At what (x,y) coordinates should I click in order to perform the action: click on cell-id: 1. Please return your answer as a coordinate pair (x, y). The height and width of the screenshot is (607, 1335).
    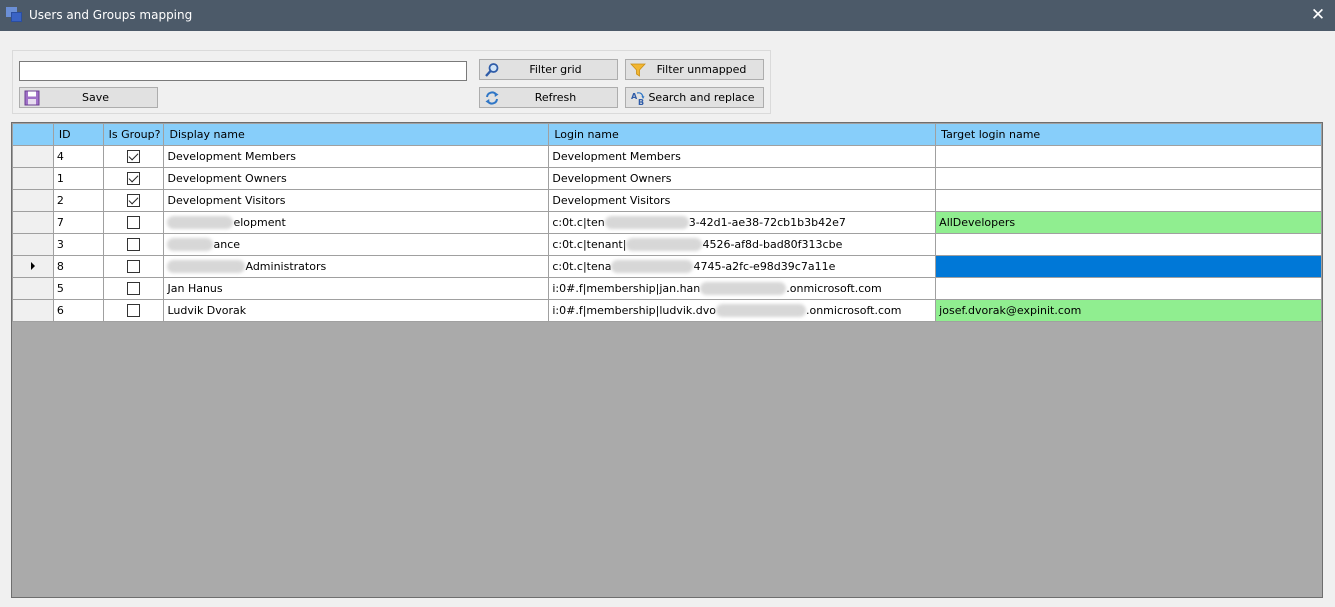
    Looking at the image, I should click on (78, 178).